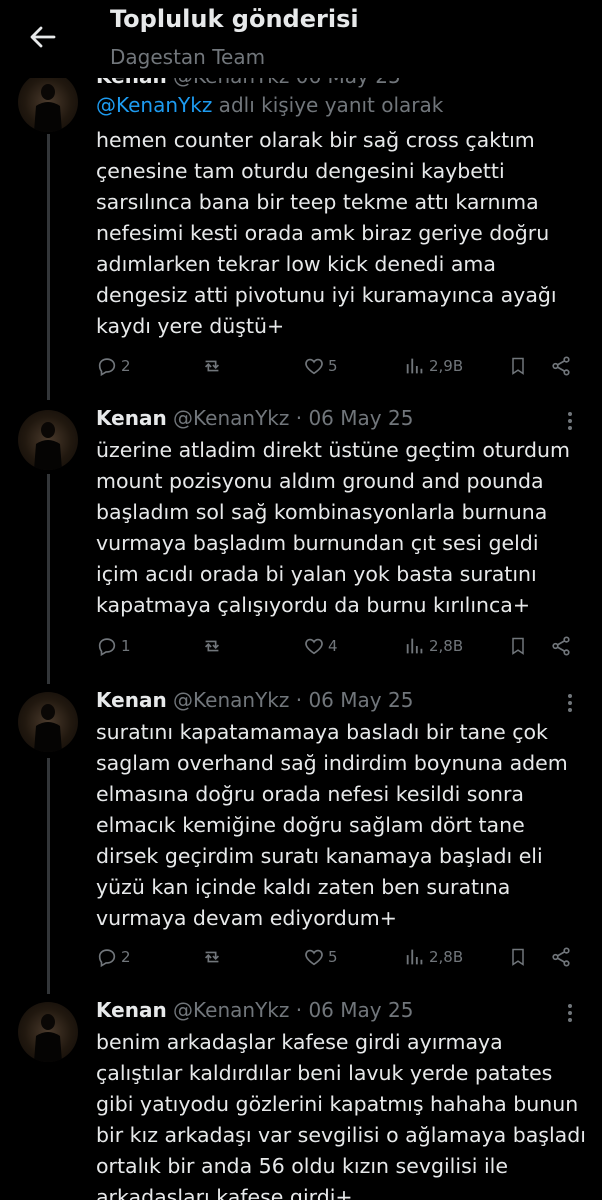  I want to click on replying-to: @KenanYkz adlı kişiye yanıt olarak, so click(269, 105).